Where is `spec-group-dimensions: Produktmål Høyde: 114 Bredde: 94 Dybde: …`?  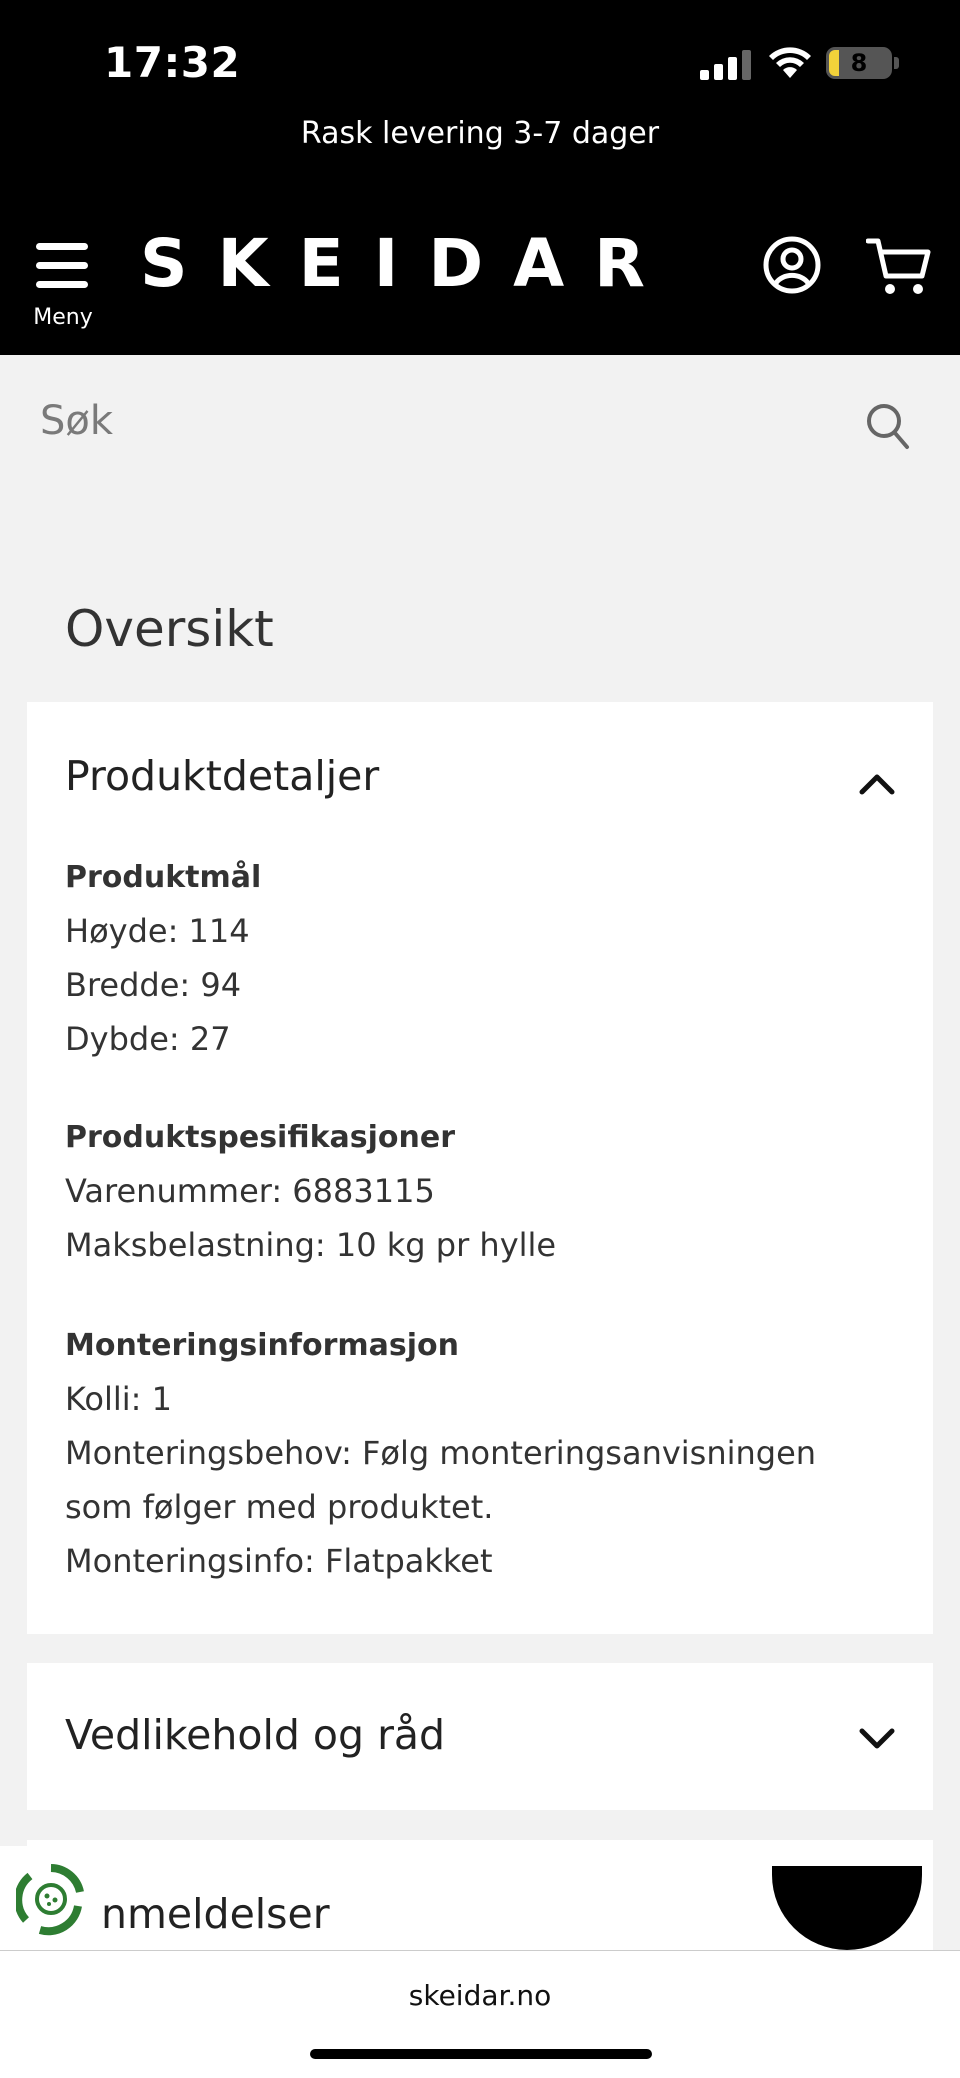
spec-group-dimensions: Produktmål Høyde: 114 Bredde: 94 Dybde: … is located at coordinates (480, 959).